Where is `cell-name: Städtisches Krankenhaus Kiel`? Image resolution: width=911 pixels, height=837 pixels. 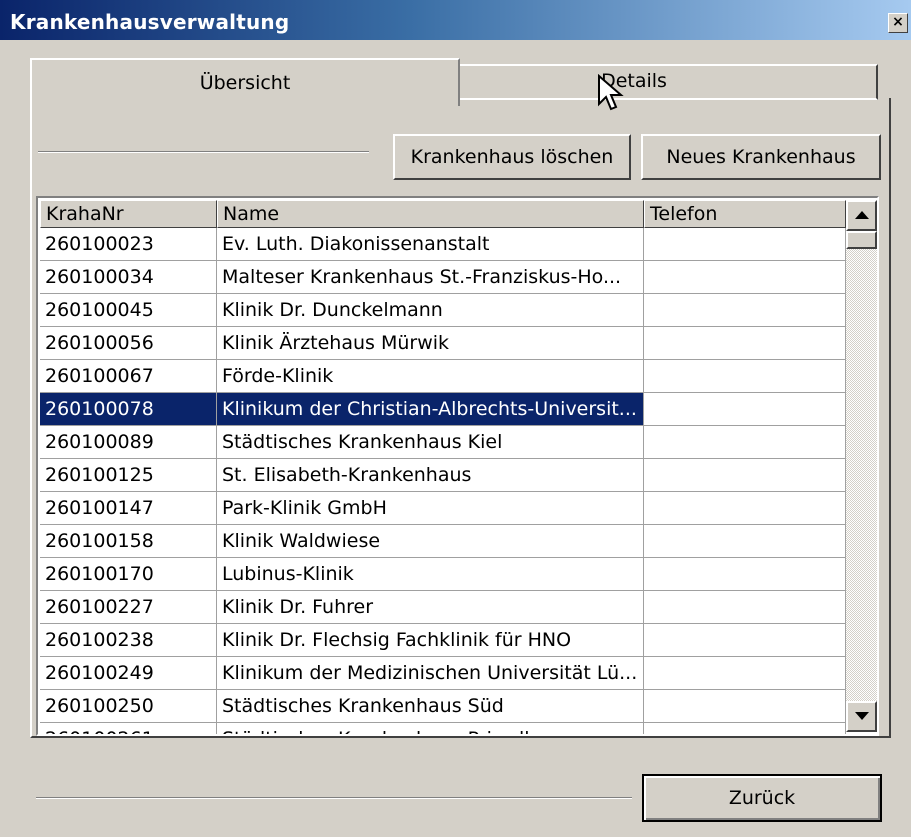 cell-name: Städtisches Krankenhaus Kiel is located at coordinates (430, 442).